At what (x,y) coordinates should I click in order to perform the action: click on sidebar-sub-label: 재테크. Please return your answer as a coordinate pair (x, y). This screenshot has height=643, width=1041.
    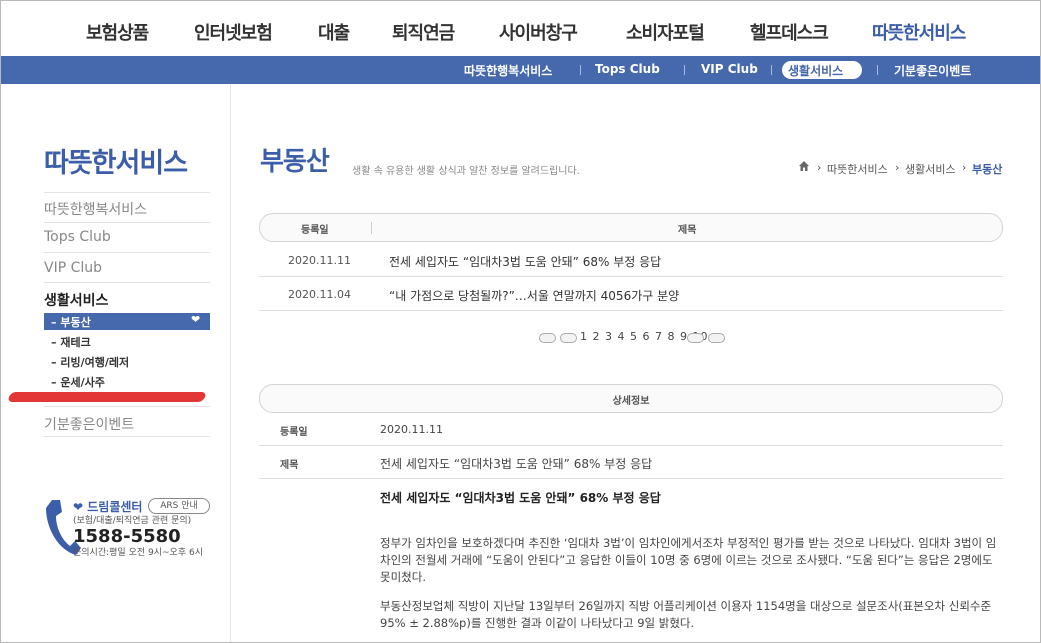
    Looking at the image, I should click on (75, 342).